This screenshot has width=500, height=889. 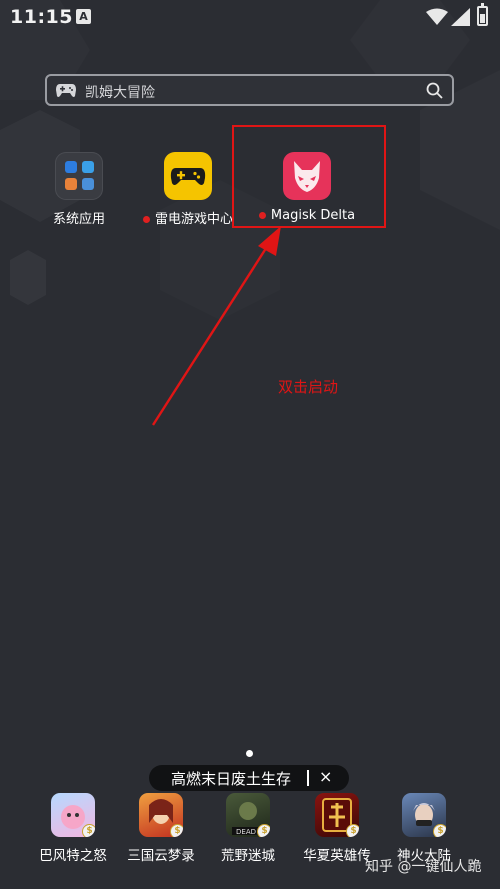 I want to click on banner-text: 高燃末日废土生存, so click(x=231, y=778).